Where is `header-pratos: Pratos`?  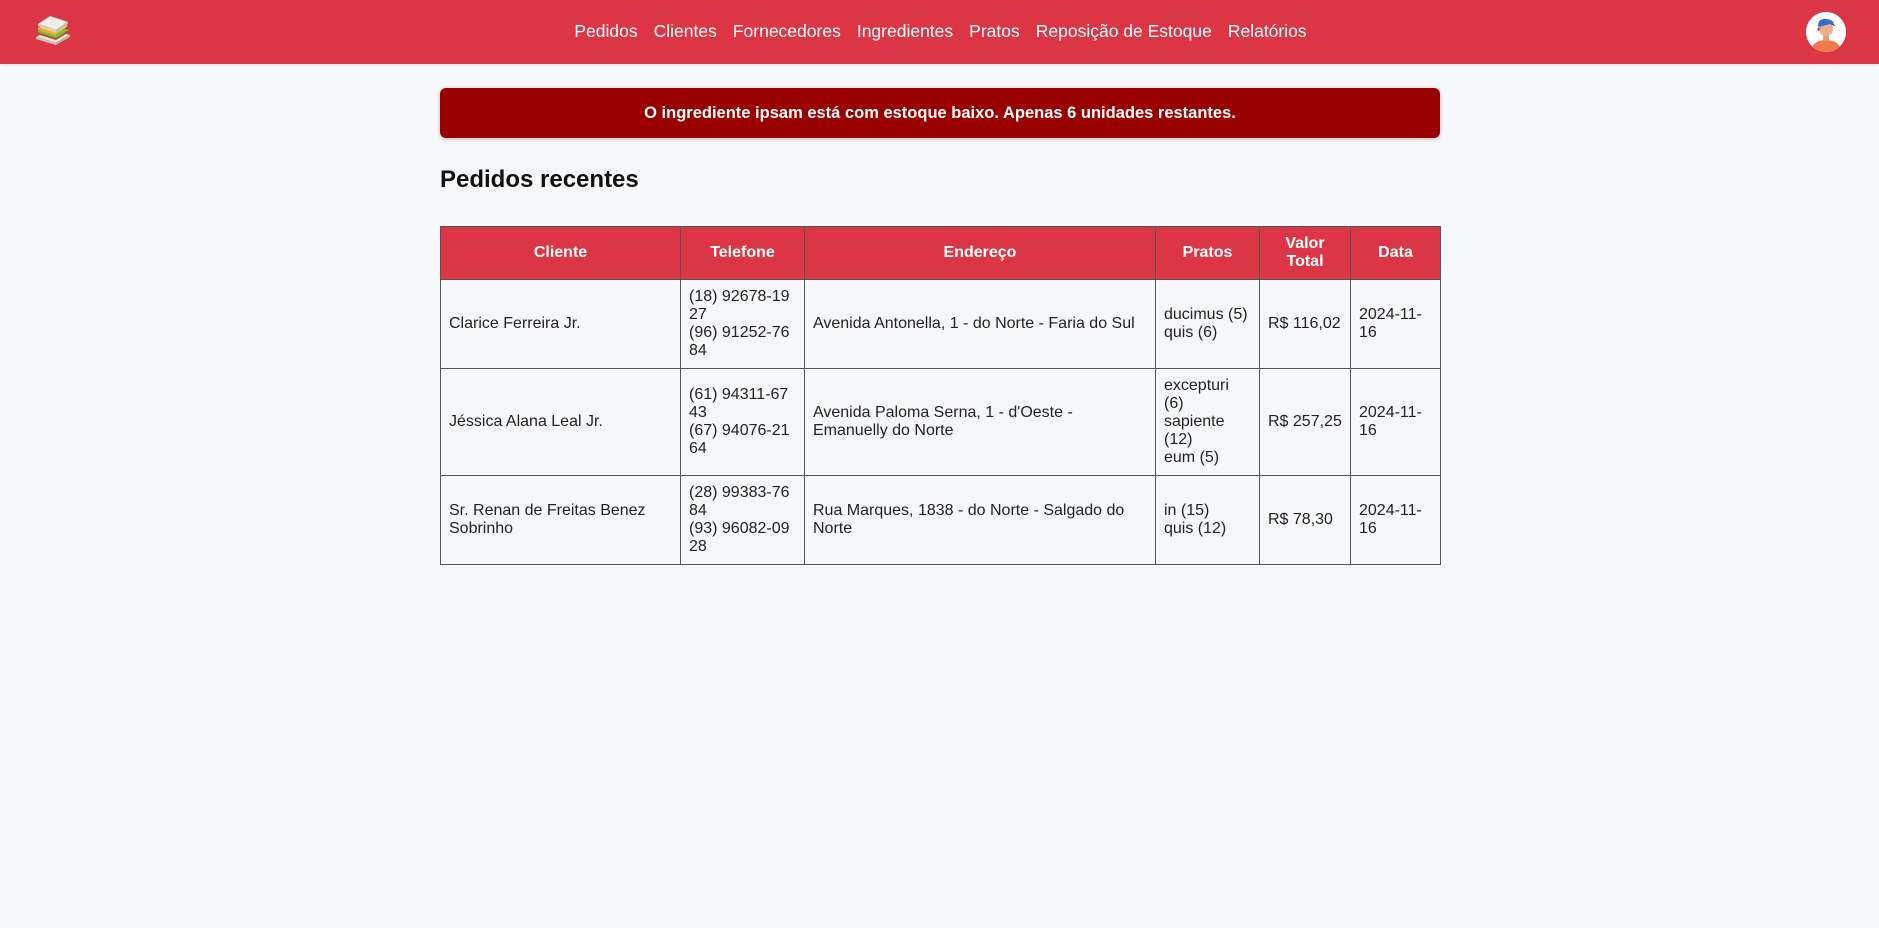 header-pratos: Pratos is located at coordinates (1207, 253).